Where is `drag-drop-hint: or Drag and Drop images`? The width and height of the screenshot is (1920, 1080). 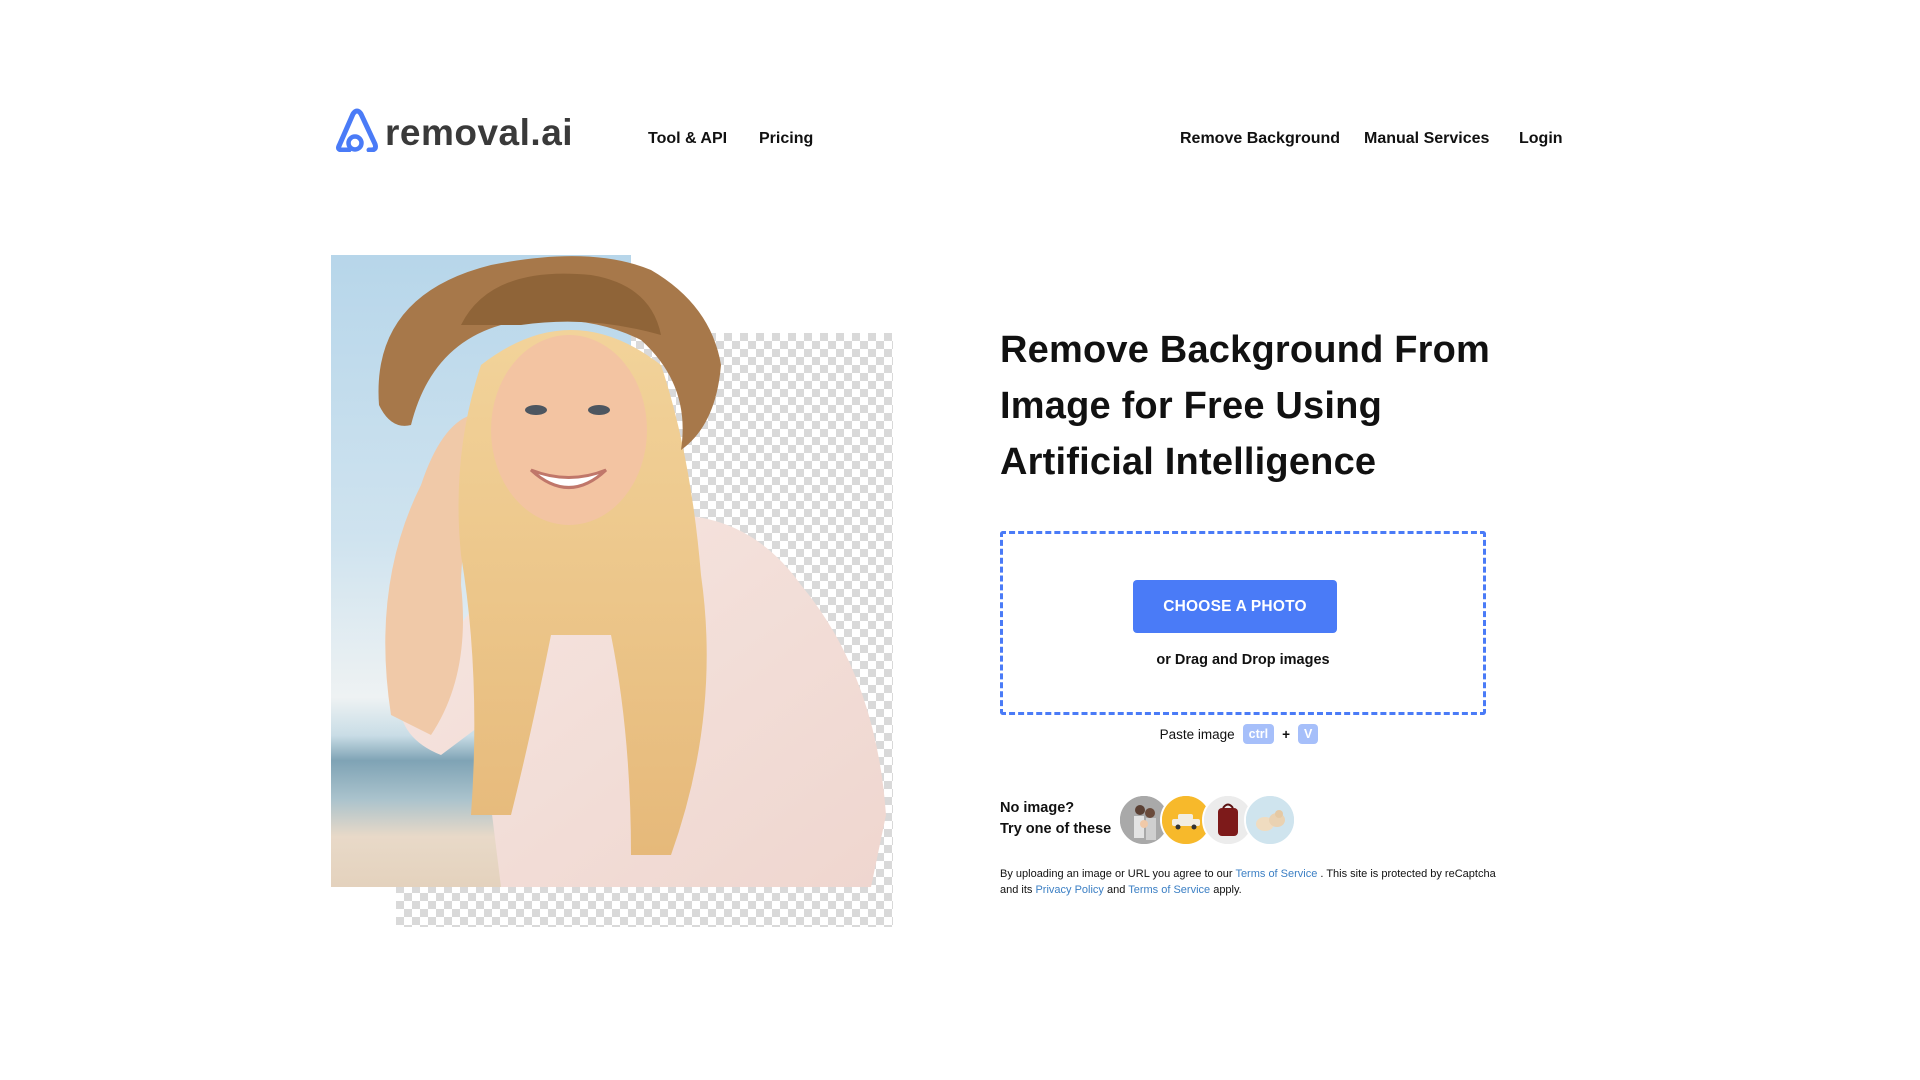
drag-drop-hint: or Drag and Drop images is located at coordinates (1243, 660).